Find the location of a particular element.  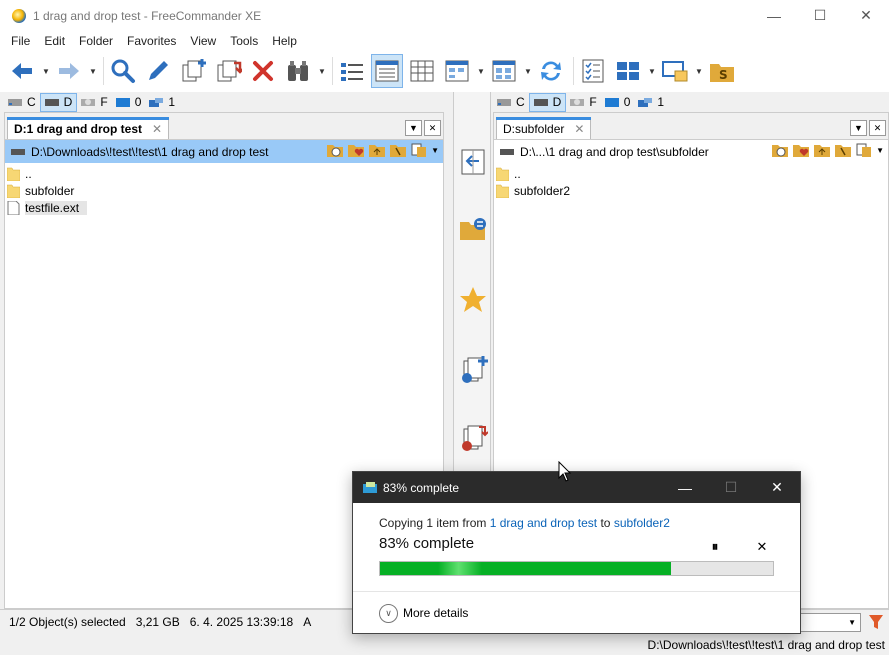

folder-icon is located at coordinates (13, 174).